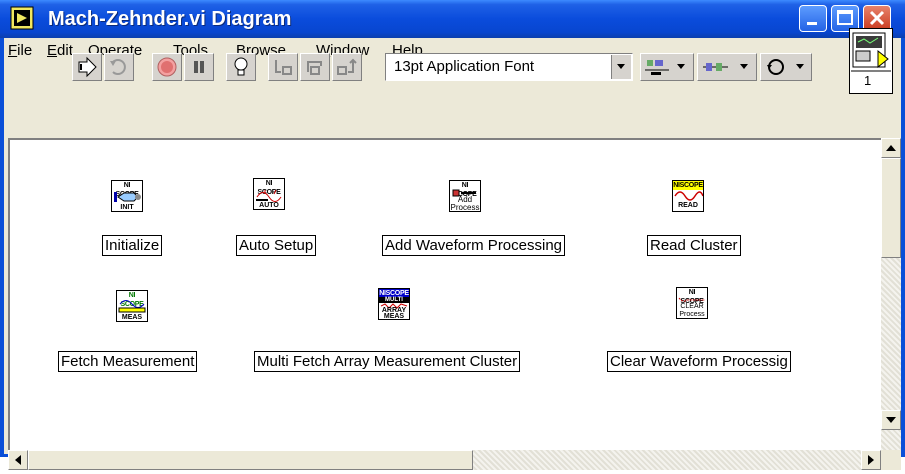 The height and width of the screenshot is (474, 905). I want to click on menu-file: File, so click(20, 50).